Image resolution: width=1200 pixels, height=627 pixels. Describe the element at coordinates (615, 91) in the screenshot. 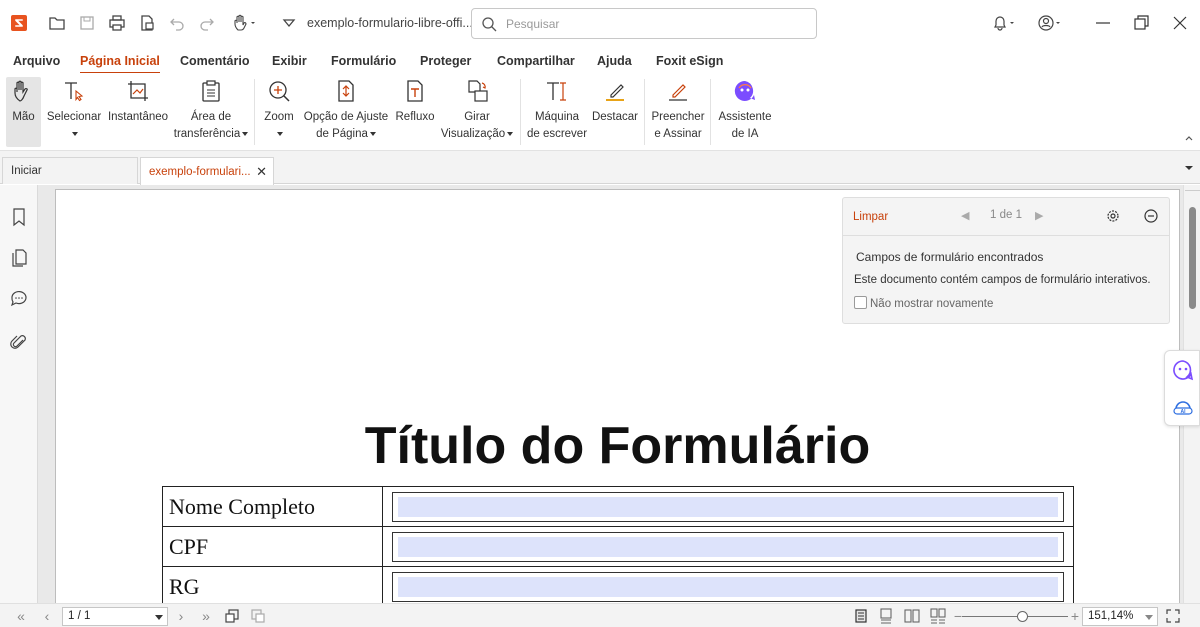

I see `highlighter-icon` at that location.